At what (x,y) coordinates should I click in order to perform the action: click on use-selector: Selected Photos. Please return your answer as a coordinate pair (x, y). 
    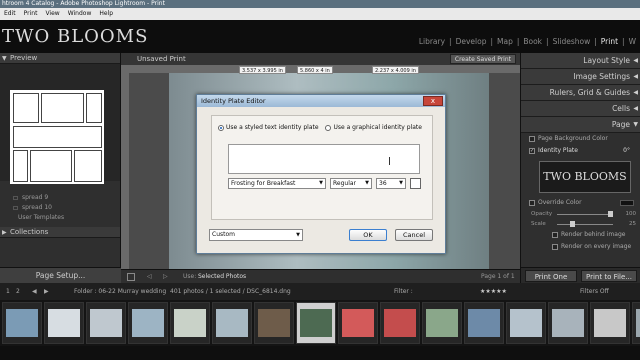
    Looking at the image, I should click on (222, 276).